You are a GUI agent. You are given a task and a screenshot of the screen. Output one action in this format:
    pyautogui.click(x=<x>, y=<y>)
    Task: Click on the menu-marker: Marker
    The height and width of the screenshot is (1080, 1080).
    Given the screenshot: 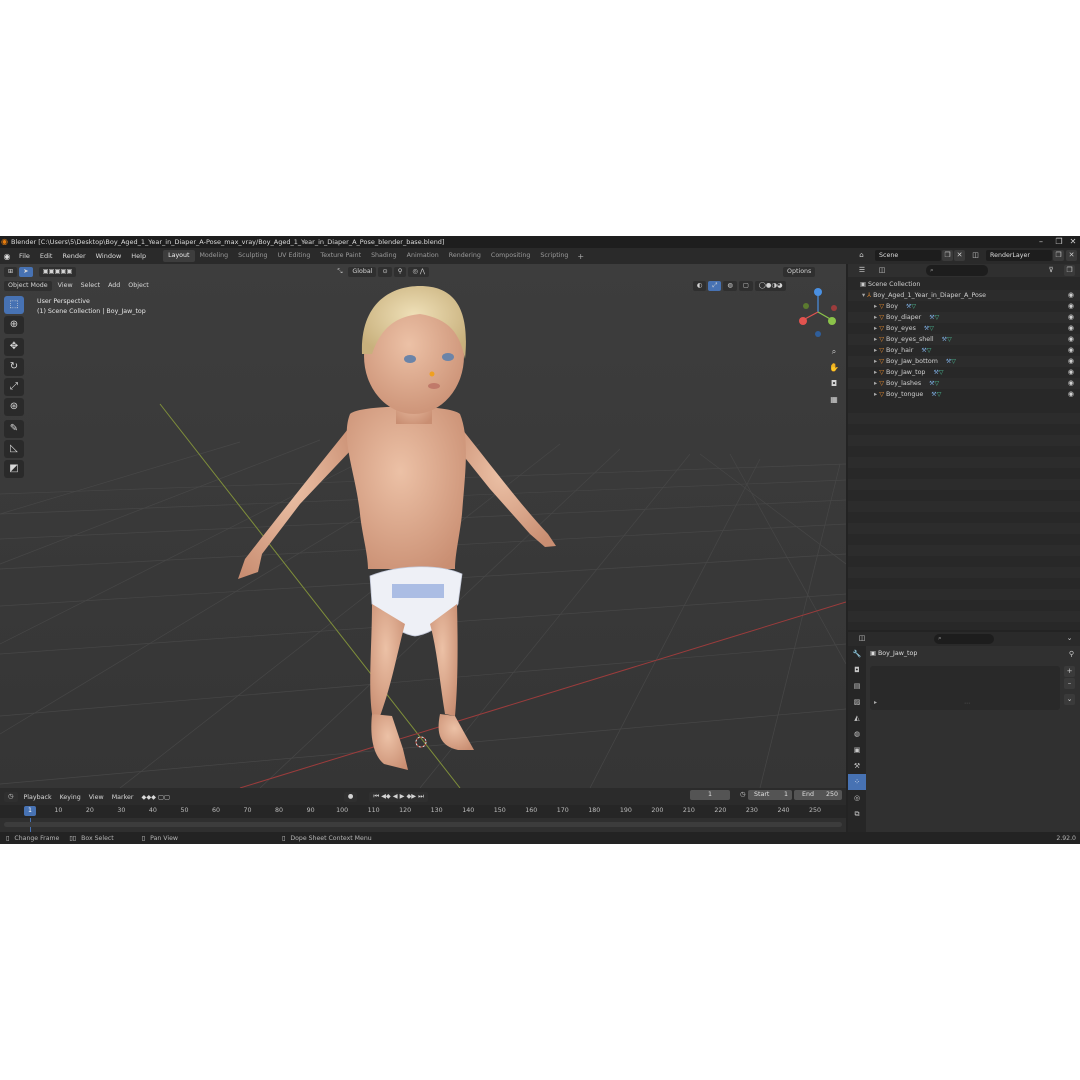 What is the action you would take?
    pyautogui.click(x=123, y=797)
    